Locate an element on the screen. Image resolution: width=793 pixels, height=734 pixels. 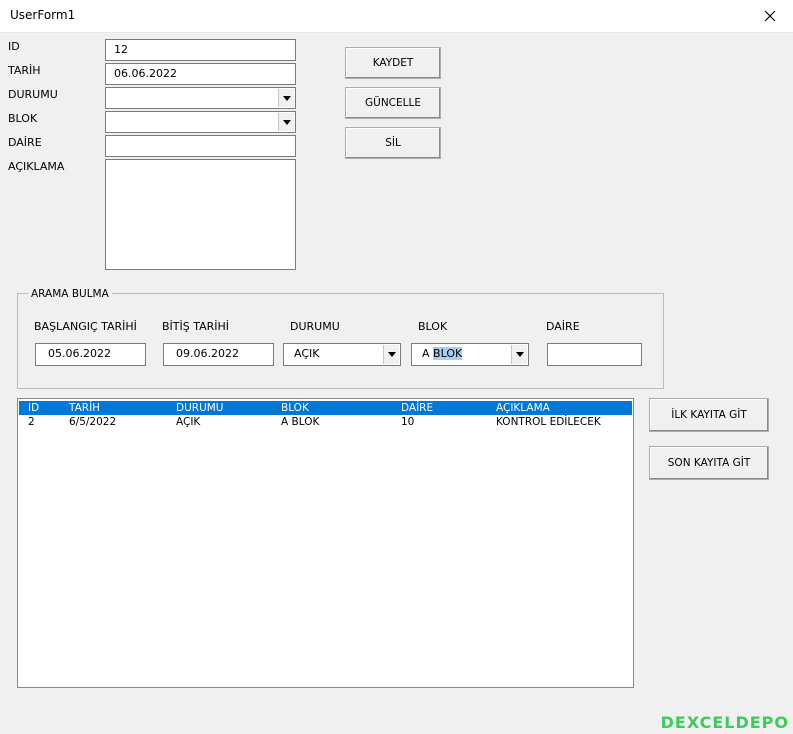
blok-combo is located at coordinates (200, 122).